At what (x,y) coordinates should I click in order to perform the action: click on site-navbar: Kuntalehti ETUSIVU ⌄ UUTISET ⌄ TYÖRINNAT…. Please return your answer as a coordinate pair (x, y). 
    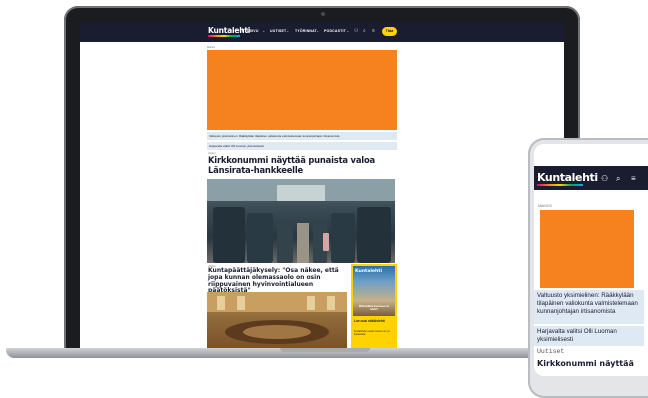
    Looking at the image, I should click on (322, 32).